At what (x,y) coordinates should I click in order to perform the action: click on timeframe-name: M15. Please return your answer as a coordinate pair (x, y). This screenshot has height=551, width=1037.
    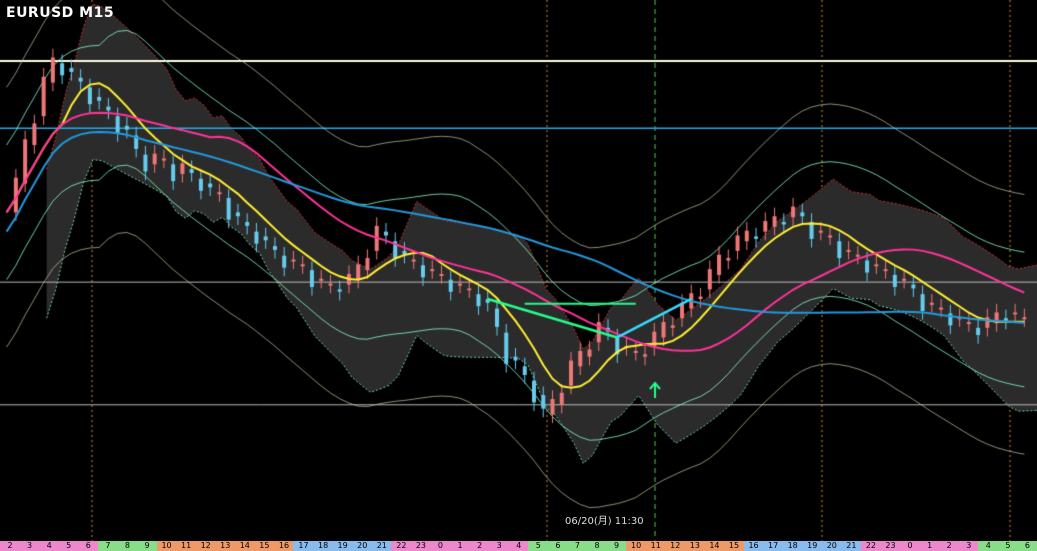
    Looking at the image, I should click on (97, 13).